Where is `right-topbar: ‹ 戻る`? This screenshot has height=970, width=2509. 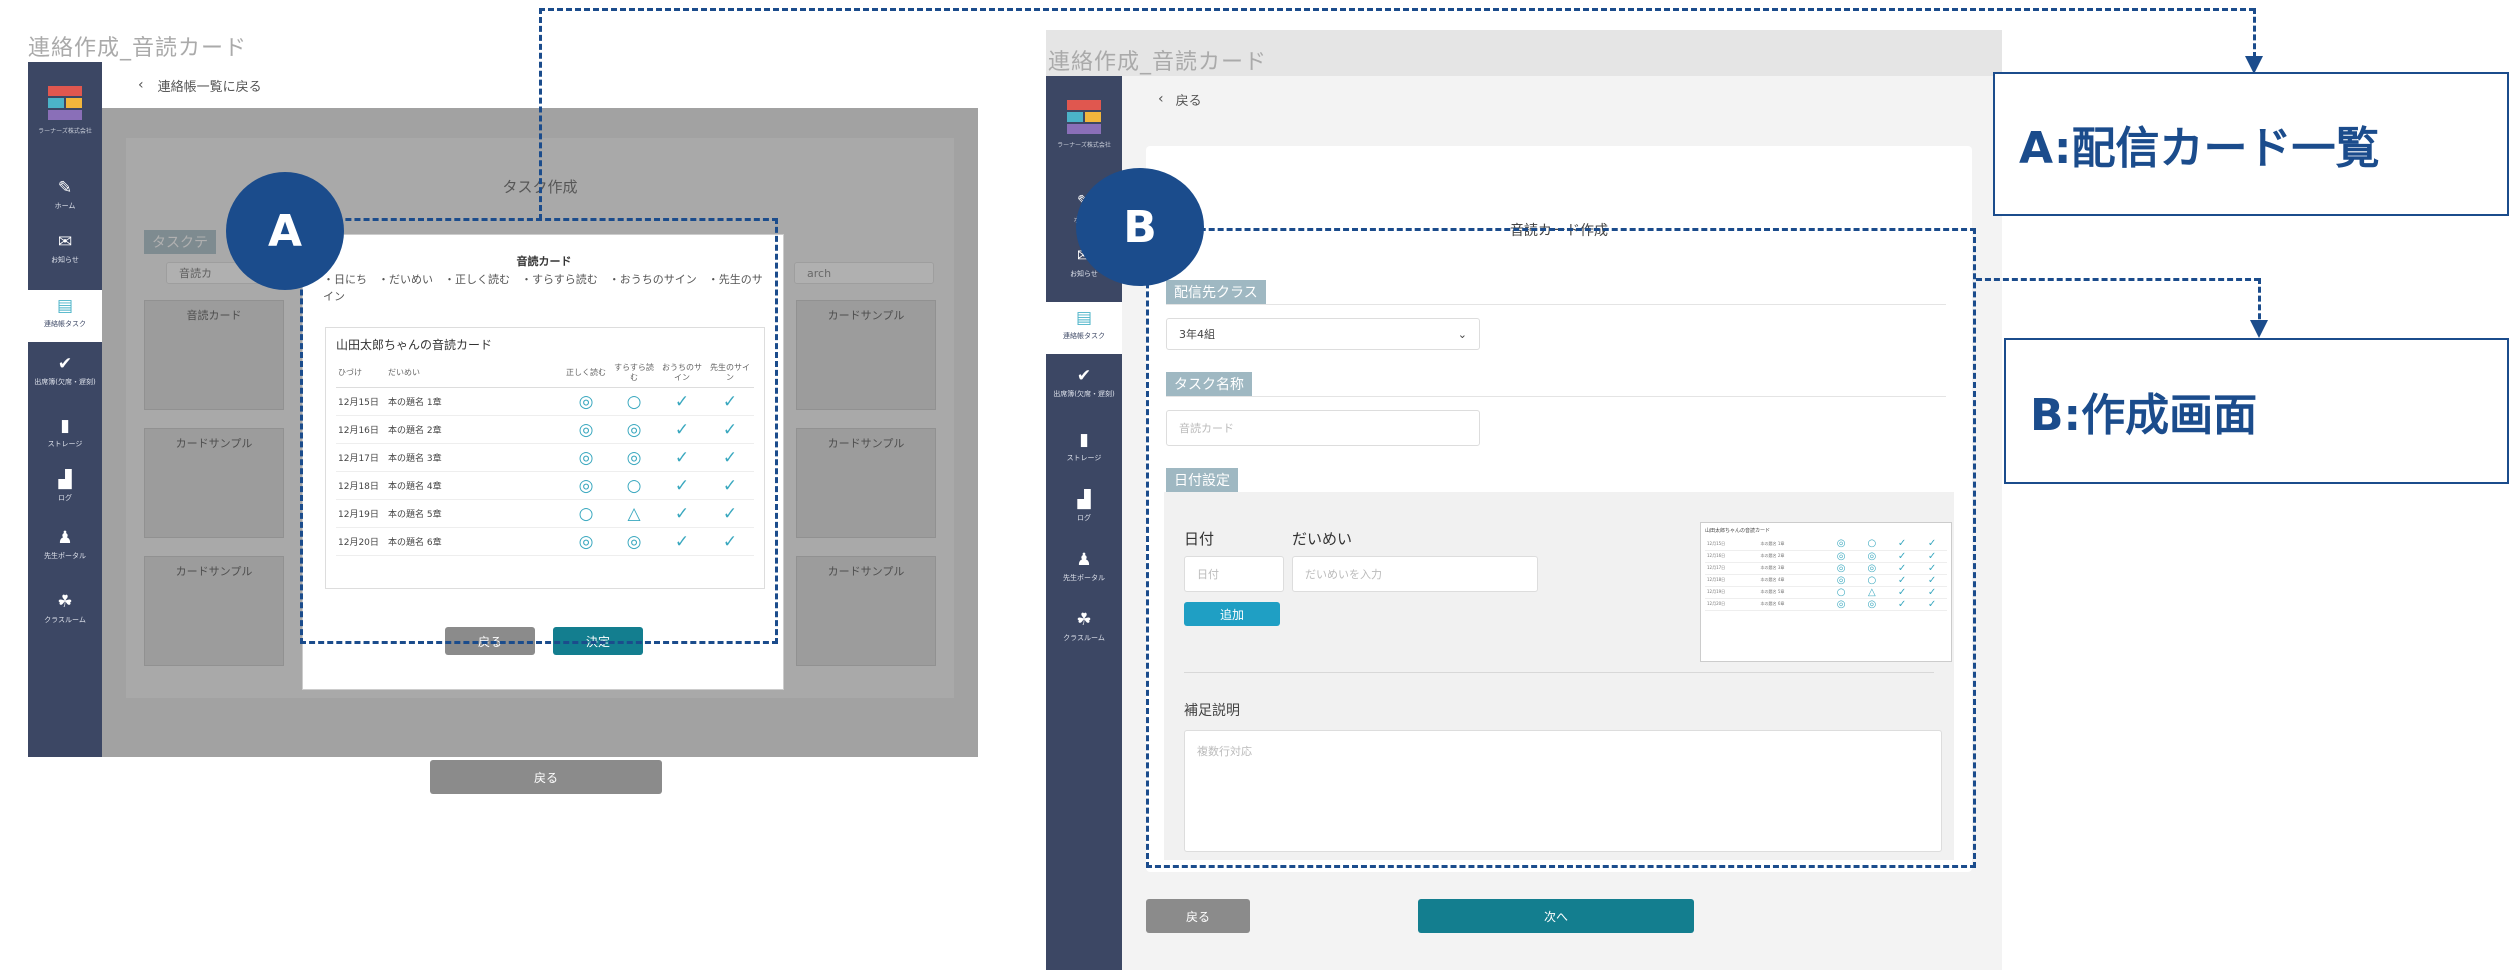 right-topbar: ‹ 戻る is located at coordinates (1562, 99).